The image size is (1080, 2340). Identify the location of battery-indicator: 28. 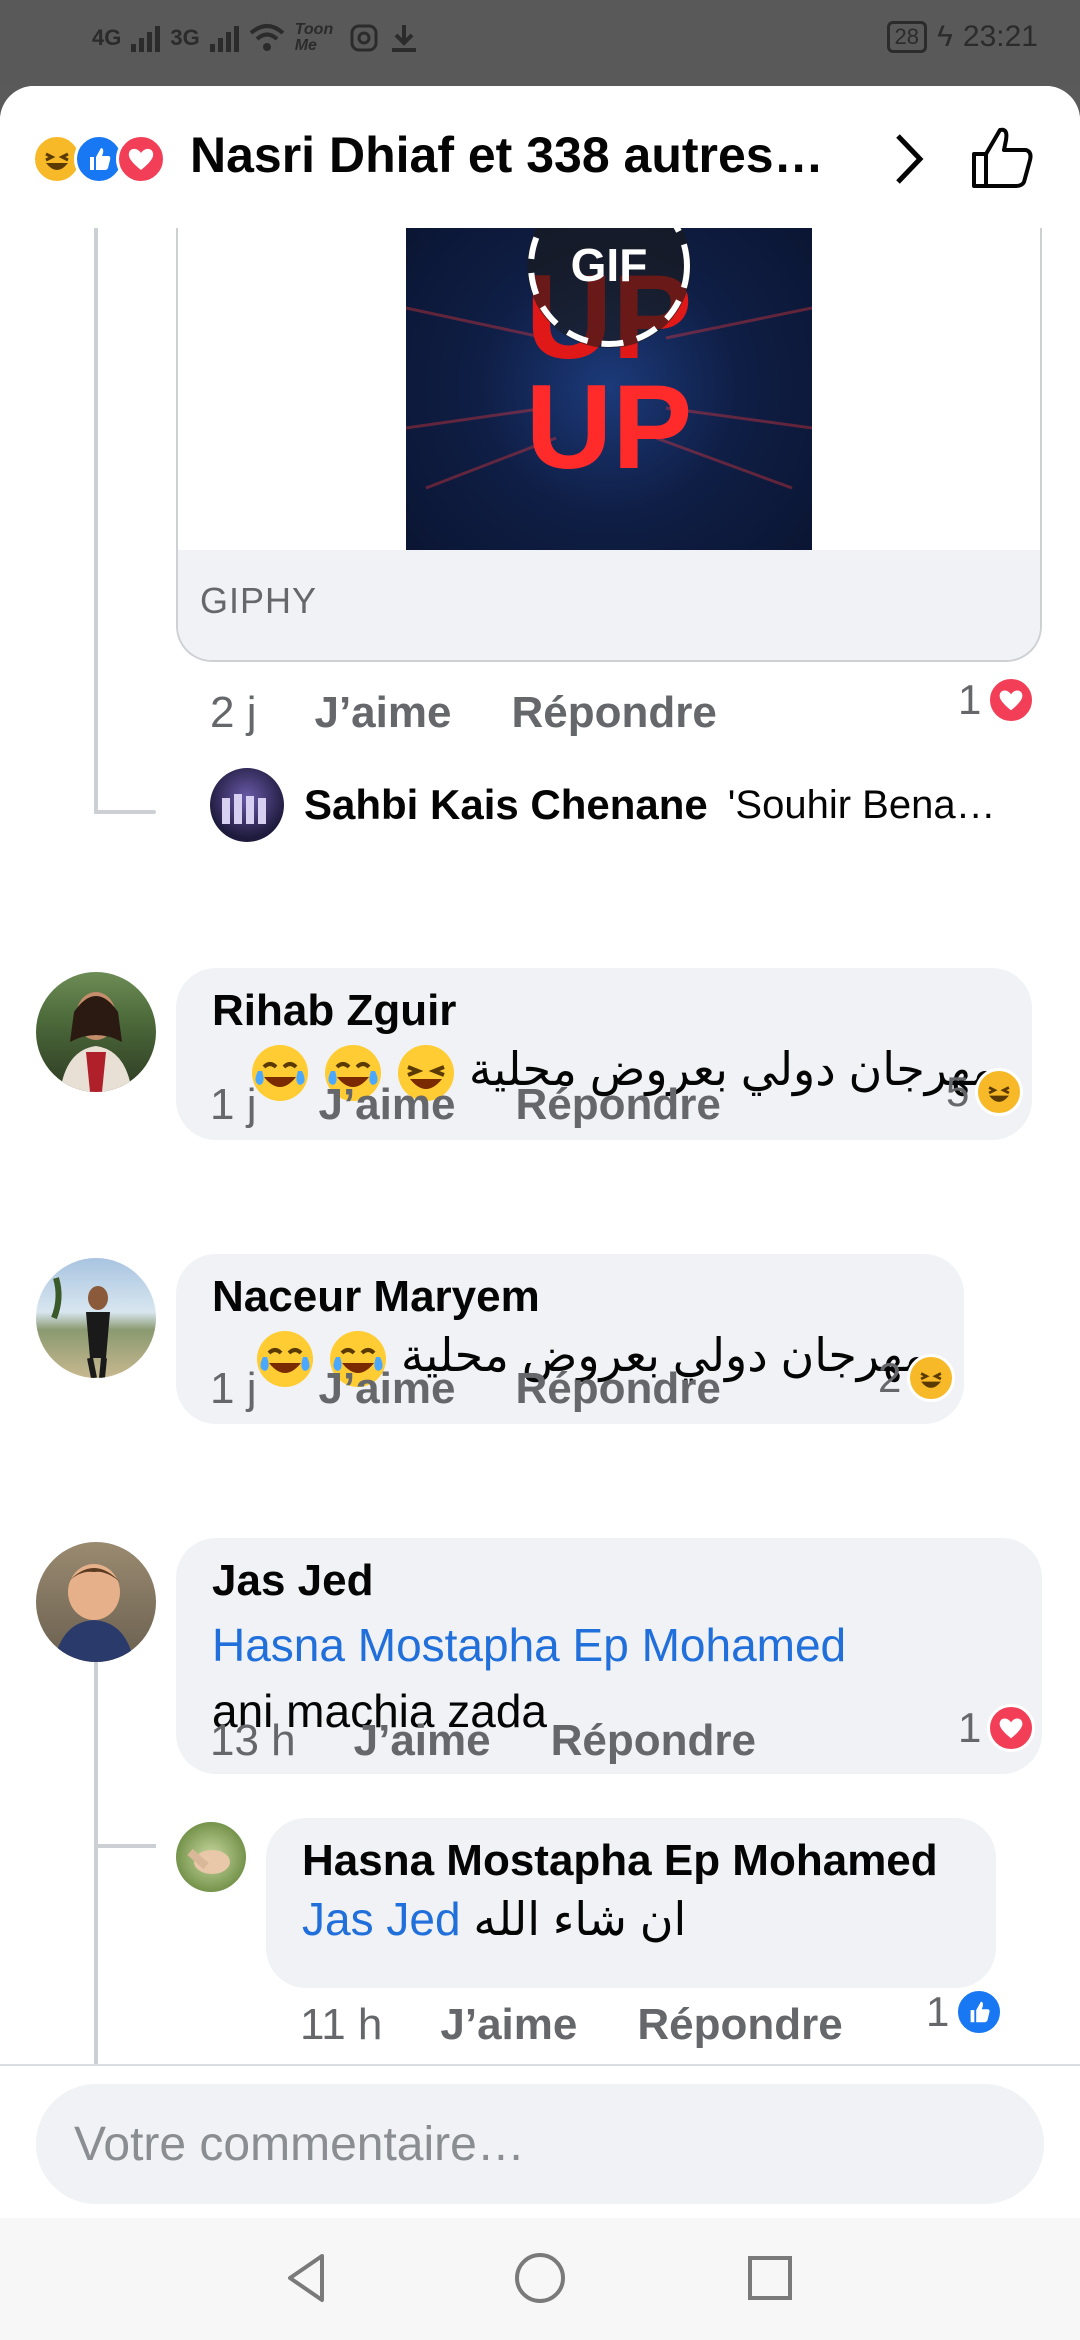
(907, 37).